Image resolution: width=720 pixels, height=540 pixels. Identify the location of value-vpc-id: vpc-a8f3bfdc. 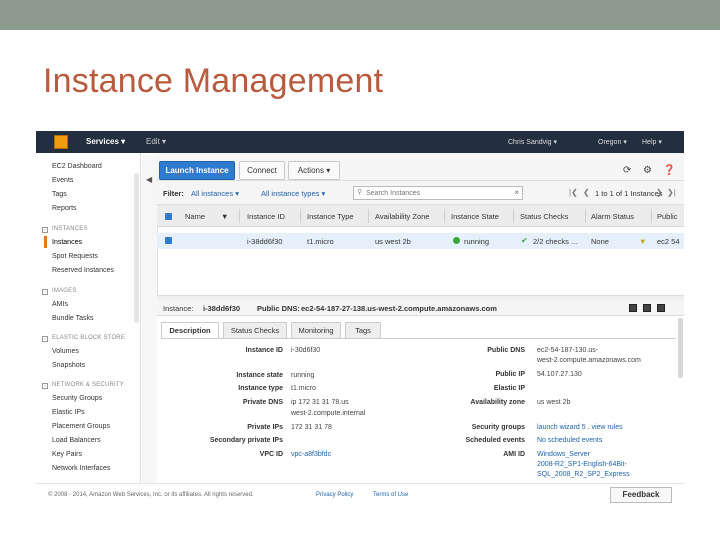
(311, 454).